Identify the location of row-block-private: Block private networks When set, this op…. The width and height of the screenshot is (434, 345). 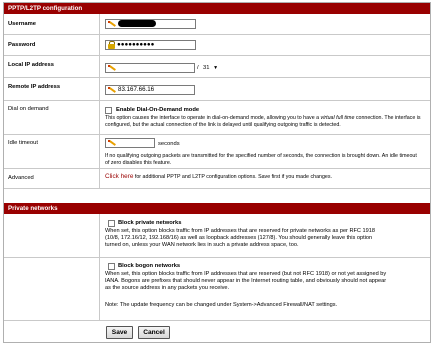
(217, 236).